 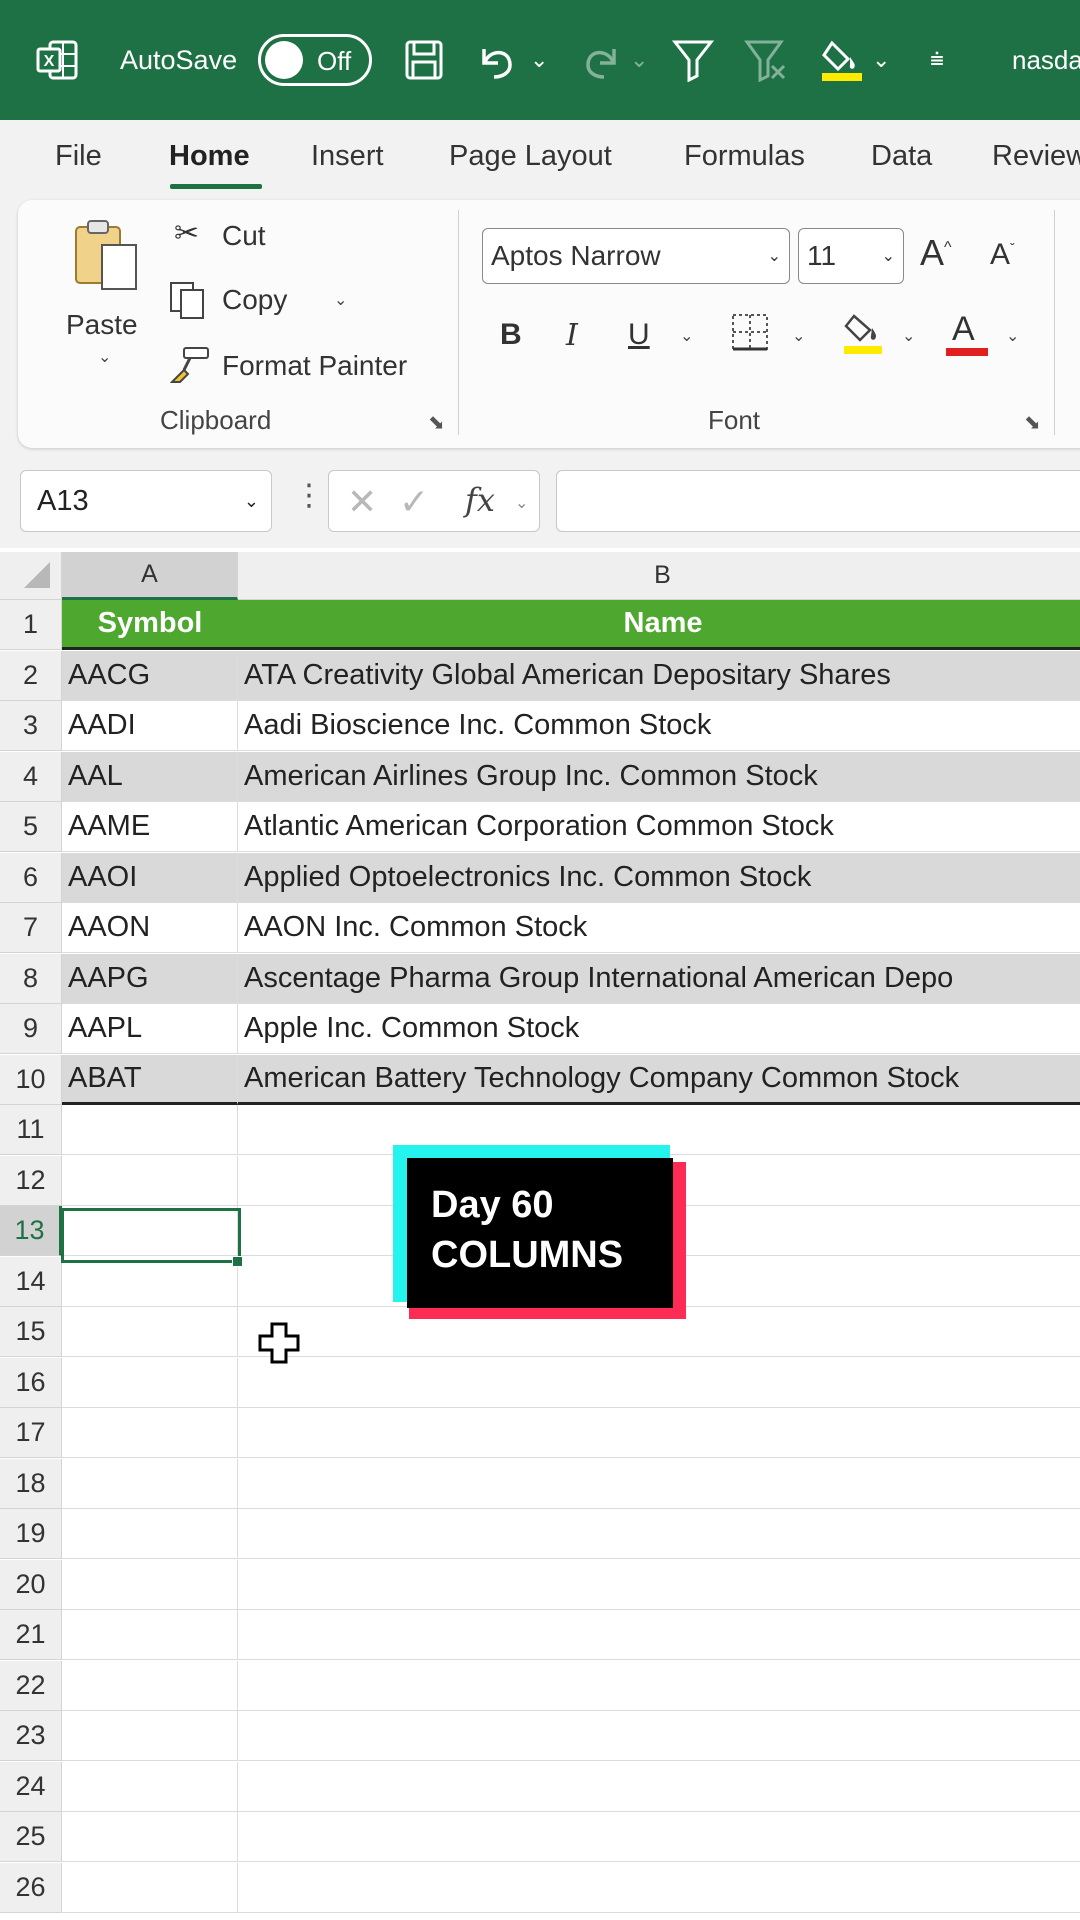 What do you see at coordinates (150, 1029) in the screenshot?
I see `symbol-cell: AAPL` at bounding box center [150, 1029].